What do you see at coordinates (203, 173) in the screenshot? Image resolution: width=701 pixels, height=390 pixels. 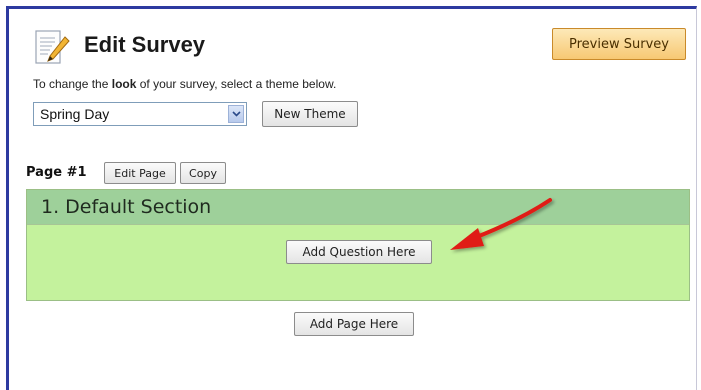 I see `copy-page-button: Copy` at bounding box center [203, 173].